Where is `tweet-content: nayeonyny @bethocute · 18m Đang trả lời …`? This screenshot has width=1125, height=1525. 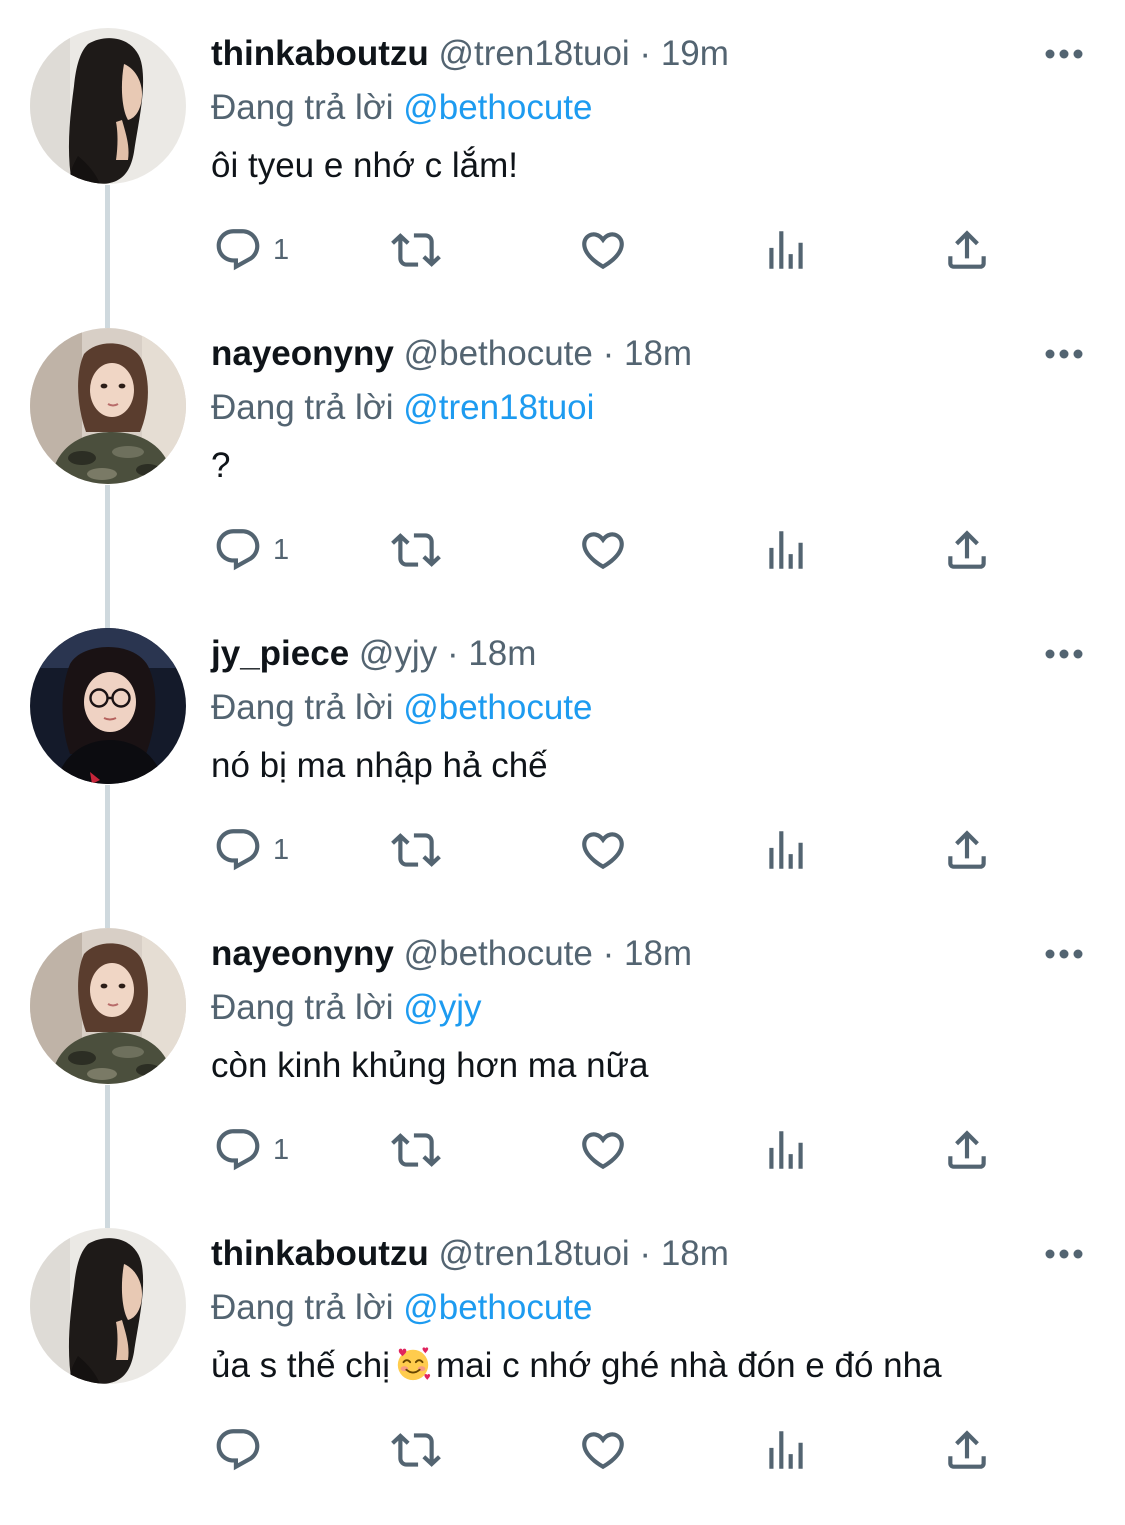 tweet-content: nayeonyny @bethocute · 18m Đang trả lời … is located at coordinates (653, 1008).